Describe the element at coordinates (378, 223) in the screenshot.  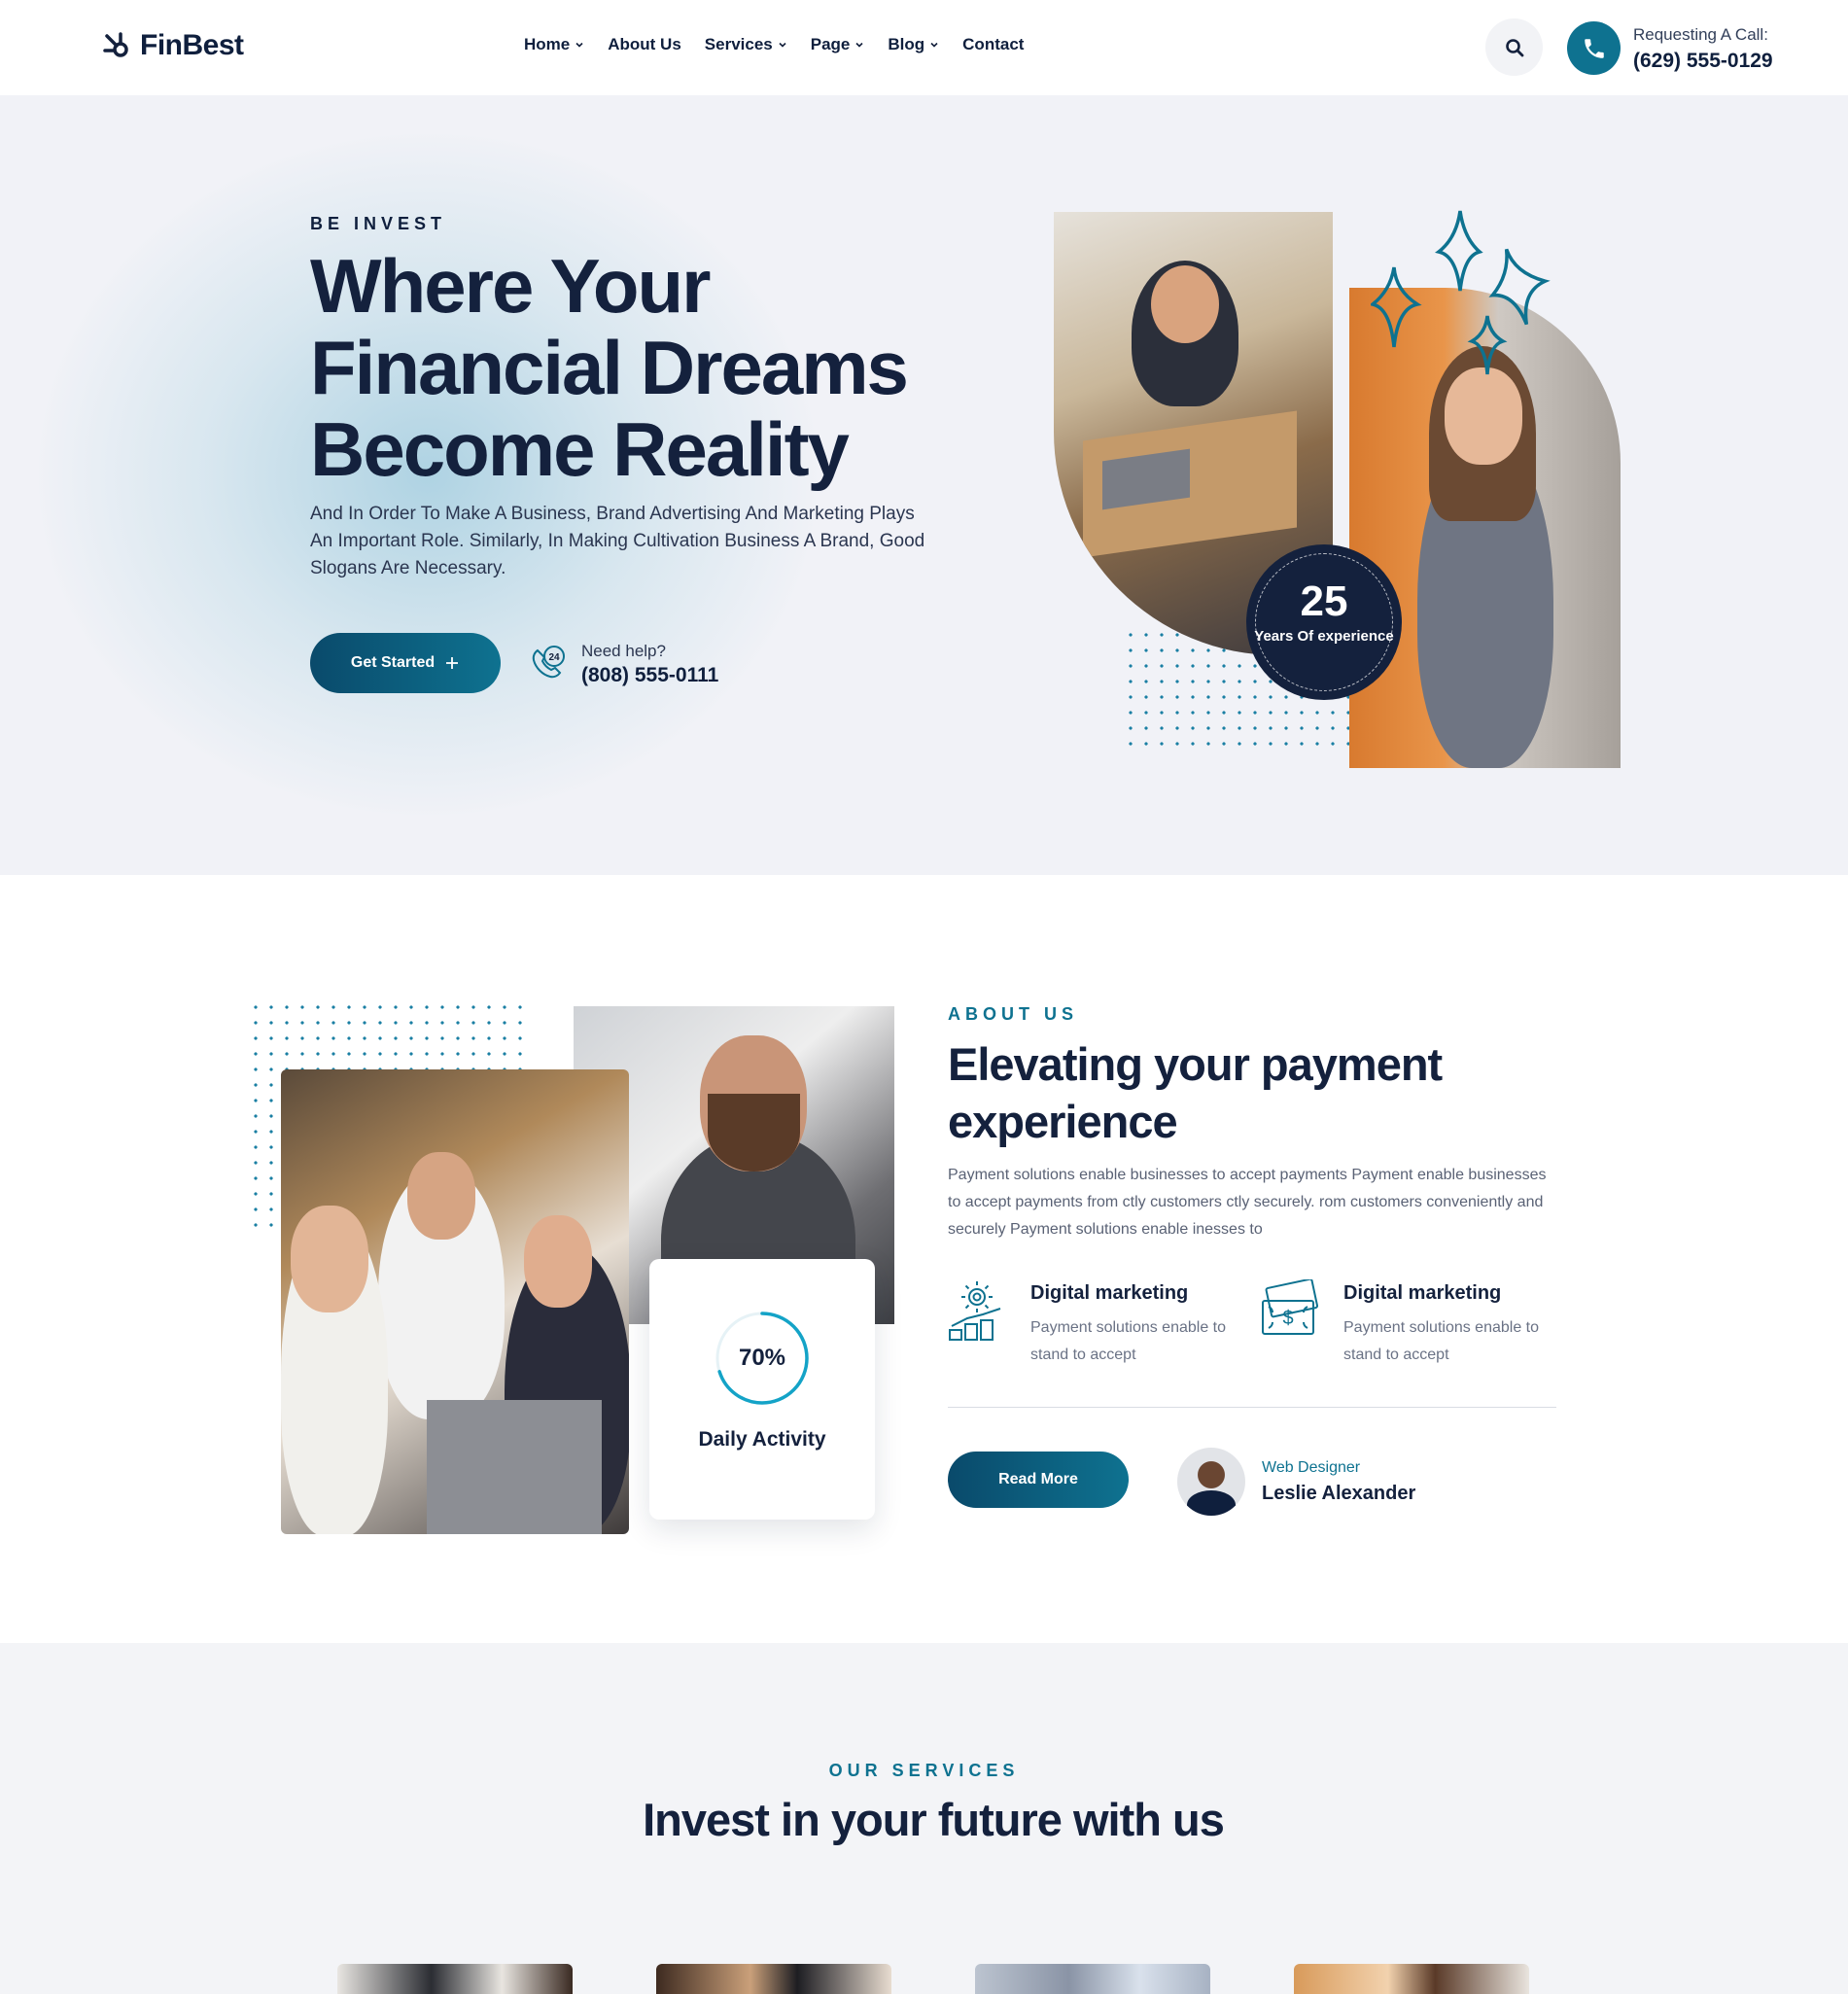
I see `hero-kicker: BE INVEST` at that location.